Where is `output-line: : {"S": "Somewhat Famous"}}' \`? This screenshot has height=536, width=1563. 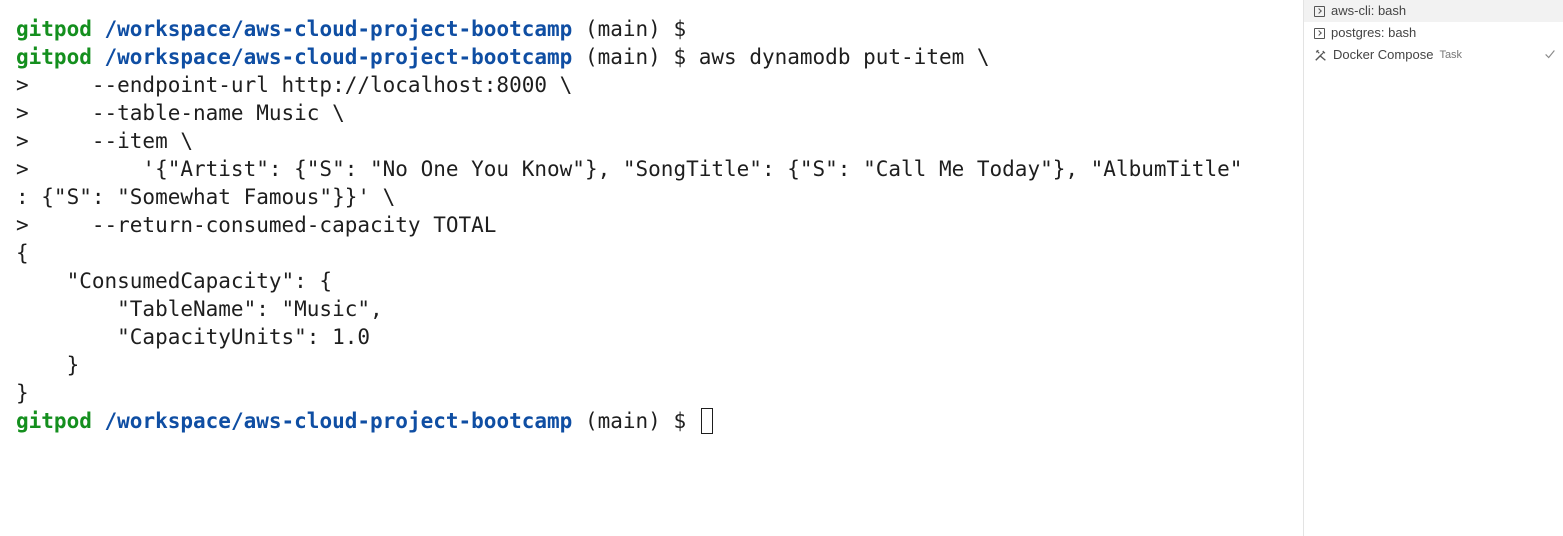 output-line: : {"S": "Somewhat Famous"}}' \ is located at coordinates (206, 197).